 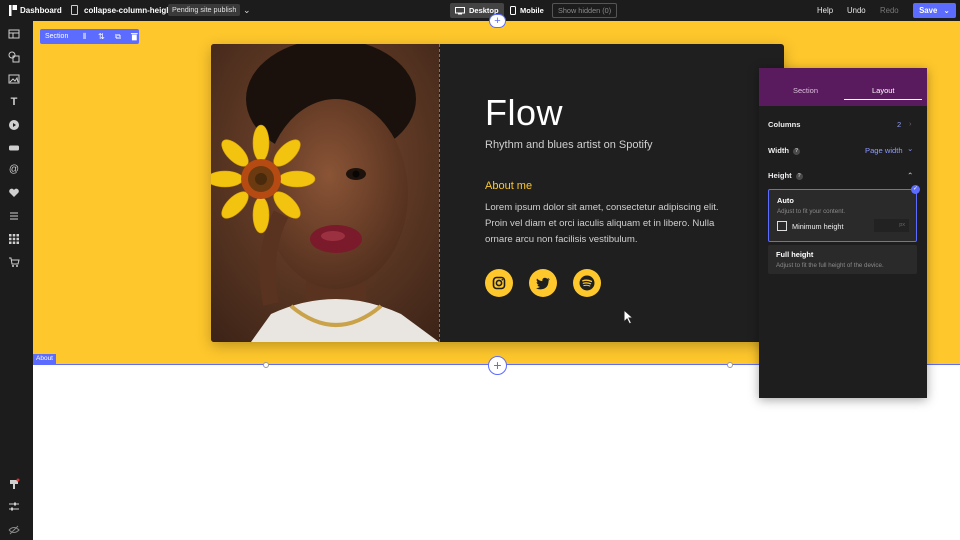 I want to click on spotify-button, so click(x=587, y=283).